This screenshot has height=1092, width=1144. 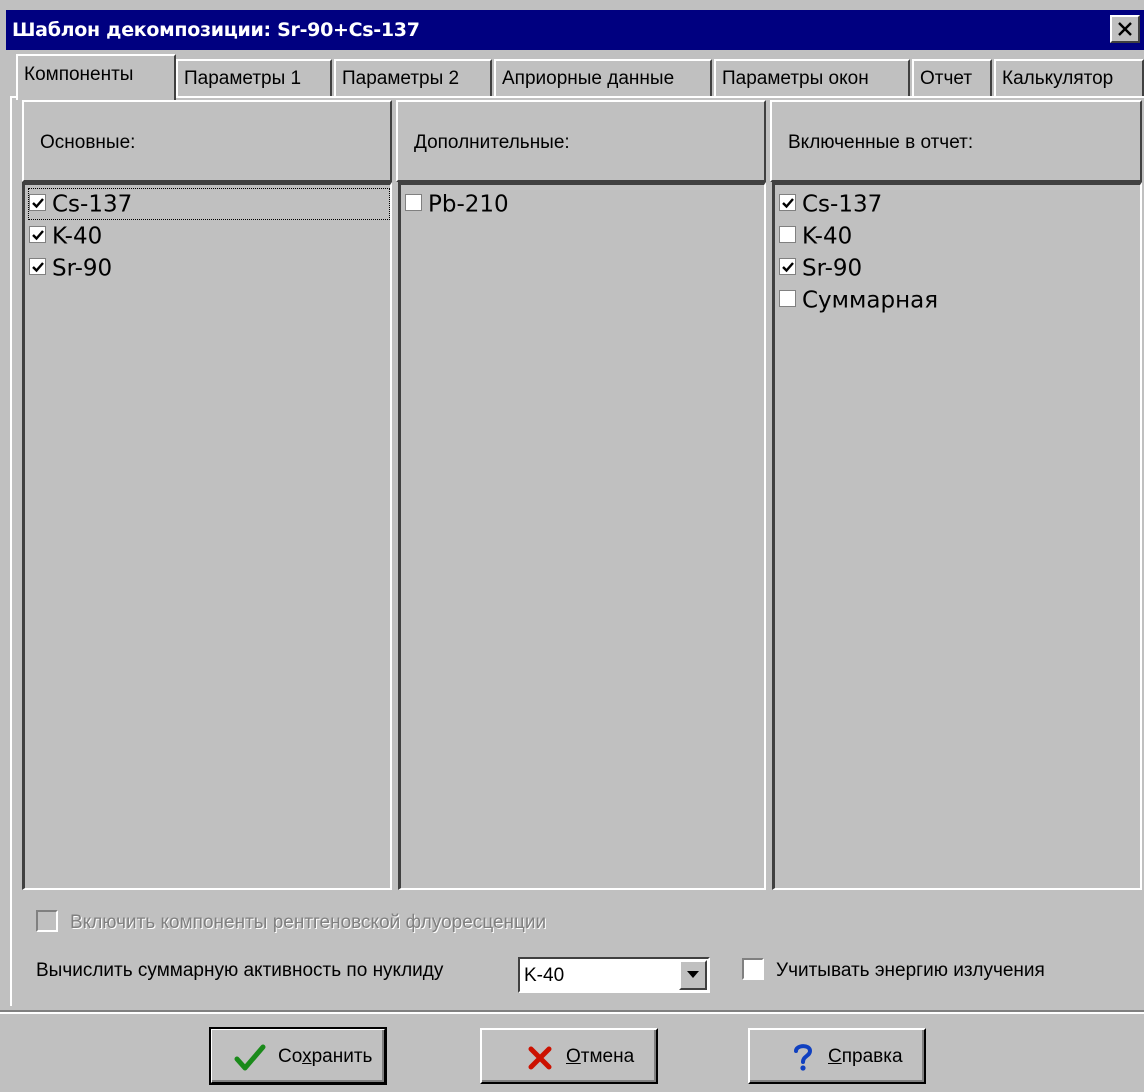 What do you see at coordinates (492, 142) in the screenshot?
I see `additional-column-header-label: Дополнительные:` at bounding box center [492, 142].